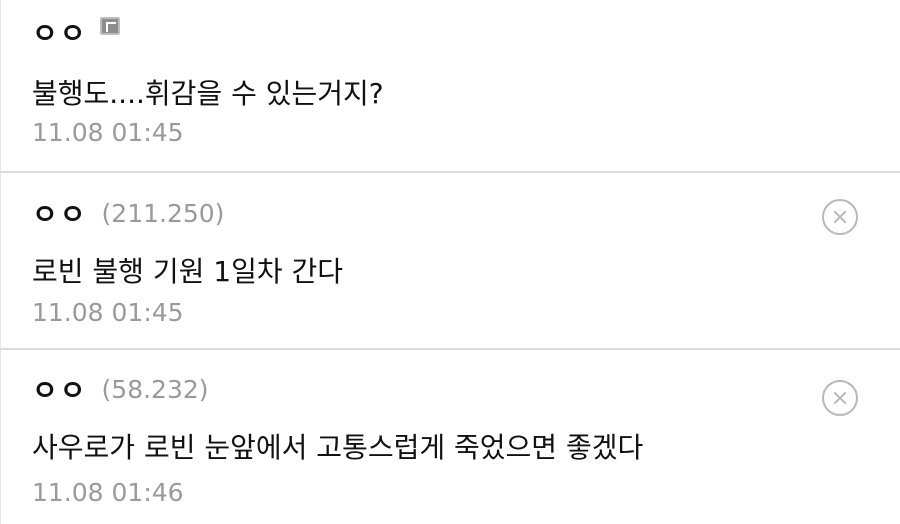 The width and height of the screenshot is (900, 524). I want to click on comment-author-row: ㅇㅇ, so click(76, 32).